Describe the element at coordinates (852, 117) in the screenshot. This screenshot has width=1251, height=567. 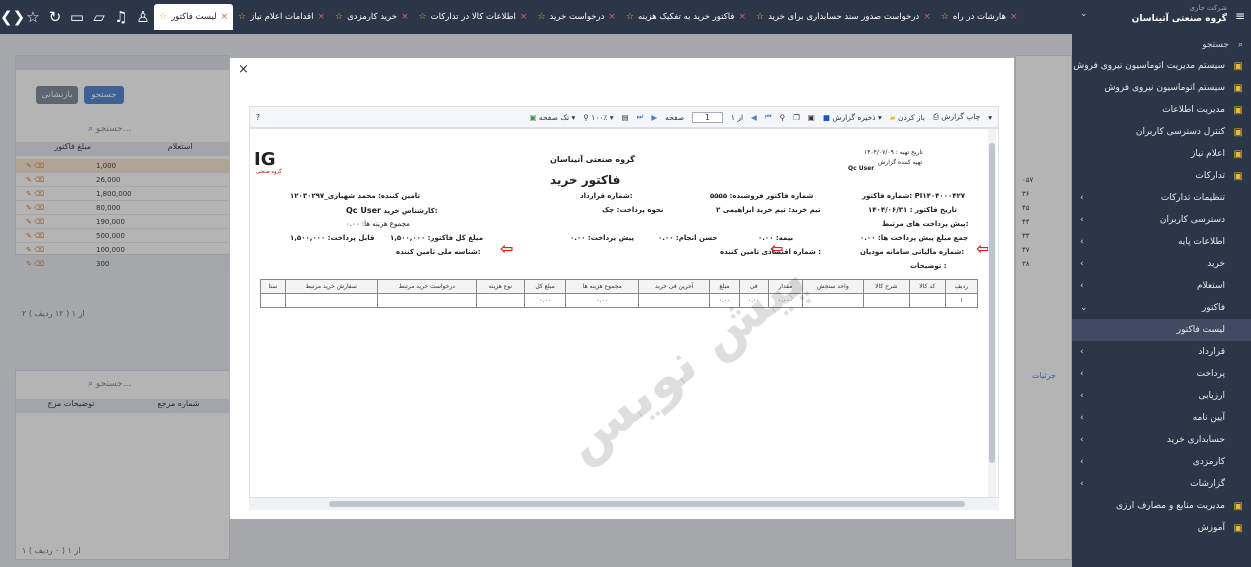
I see `save-button: ▾ ذخیره گزارش ■` at that location.